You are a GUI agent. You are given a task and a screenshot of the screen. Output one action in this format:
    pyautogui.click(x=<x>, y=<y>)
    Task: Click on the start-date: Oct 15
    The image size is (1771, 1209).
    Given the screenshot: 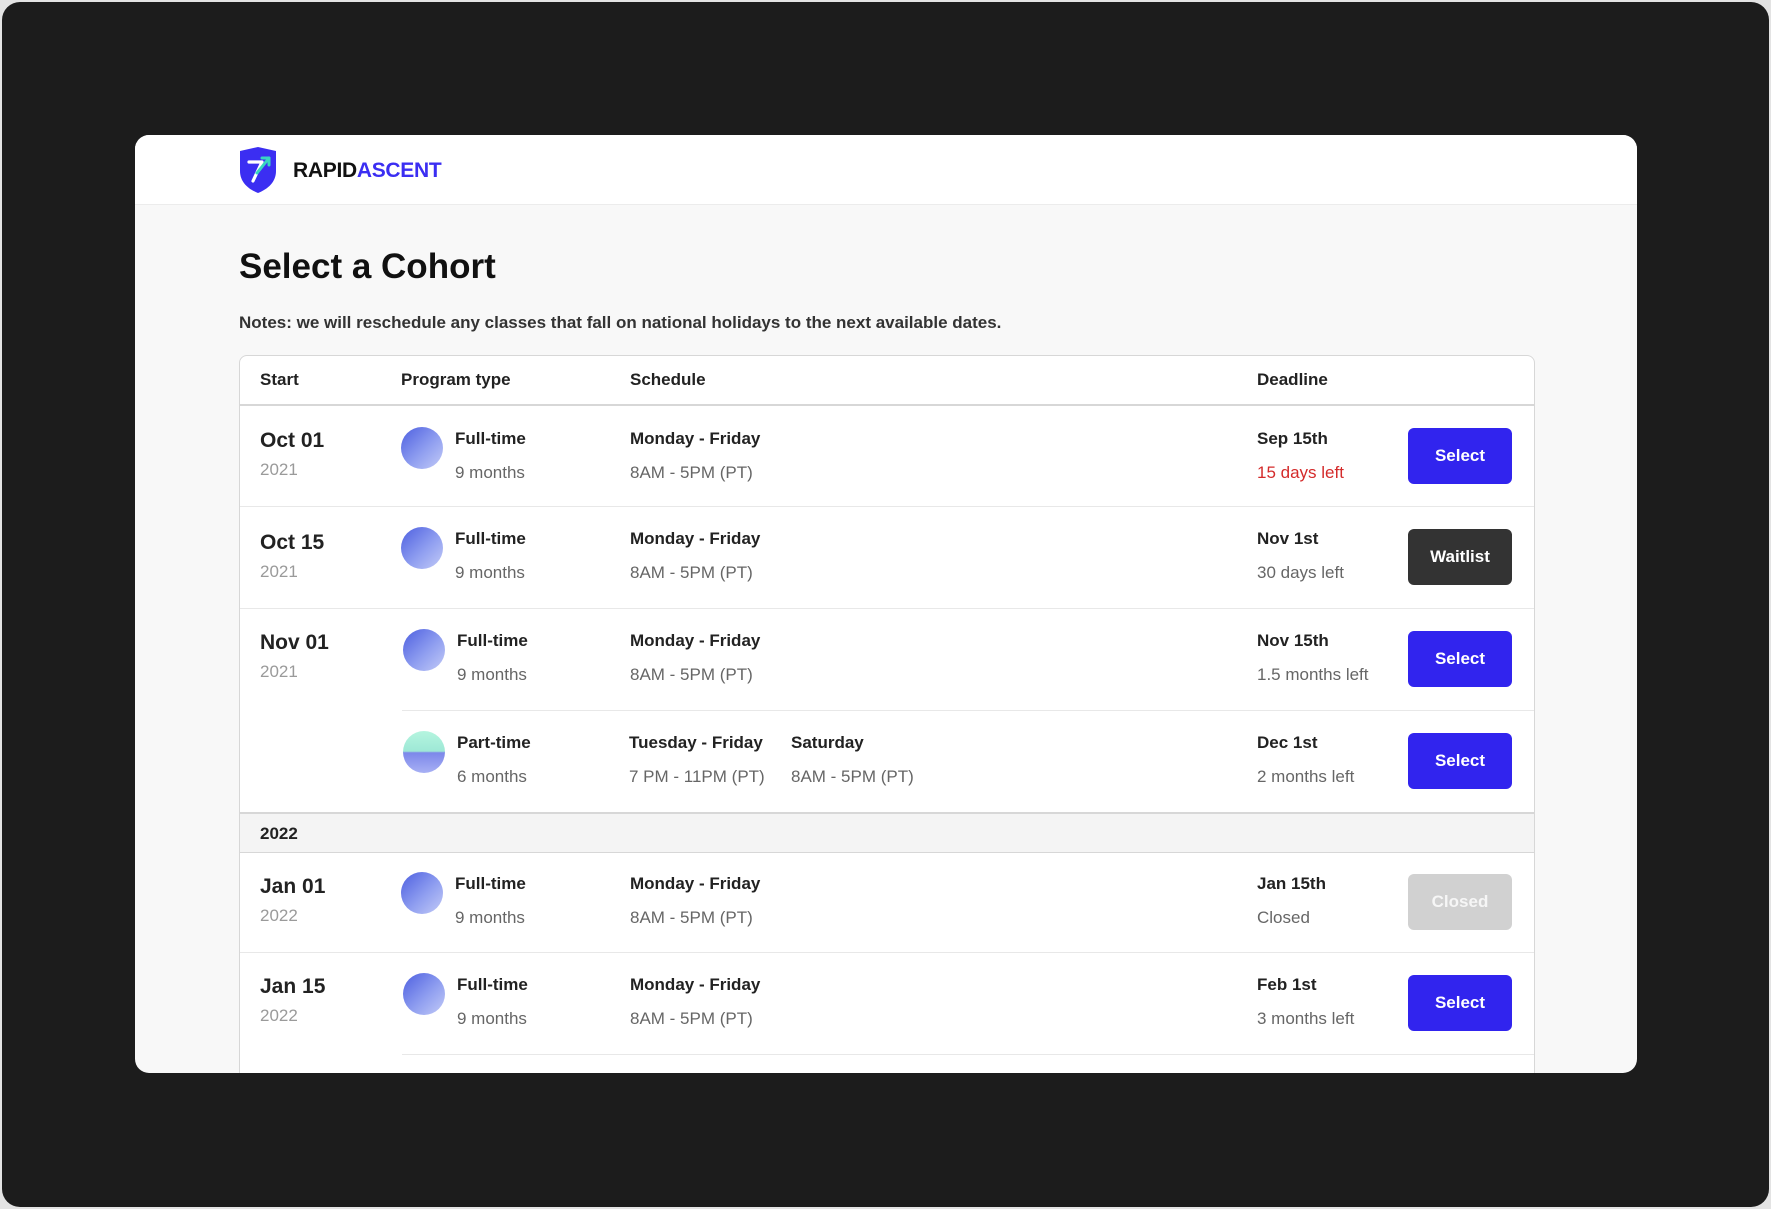 What is the action you would take?
    pyautogui.click(x=292, y=542)
    